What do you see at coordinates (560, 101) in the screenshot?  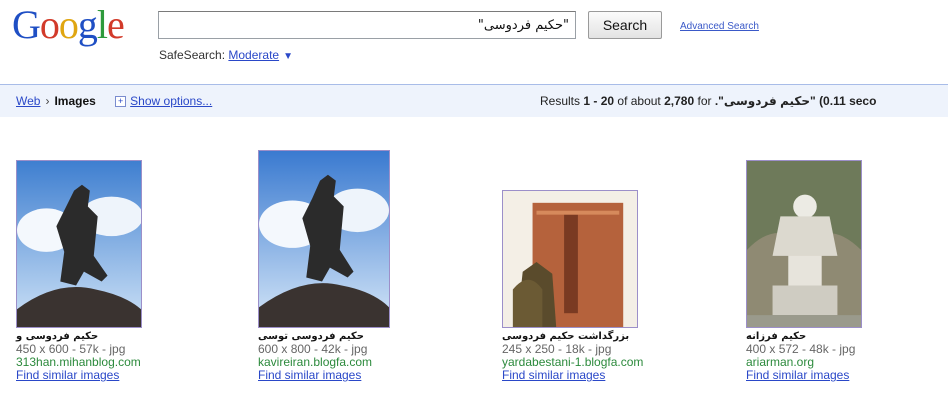 I see `results-prefix: Results` at bounding box center [560, 101].